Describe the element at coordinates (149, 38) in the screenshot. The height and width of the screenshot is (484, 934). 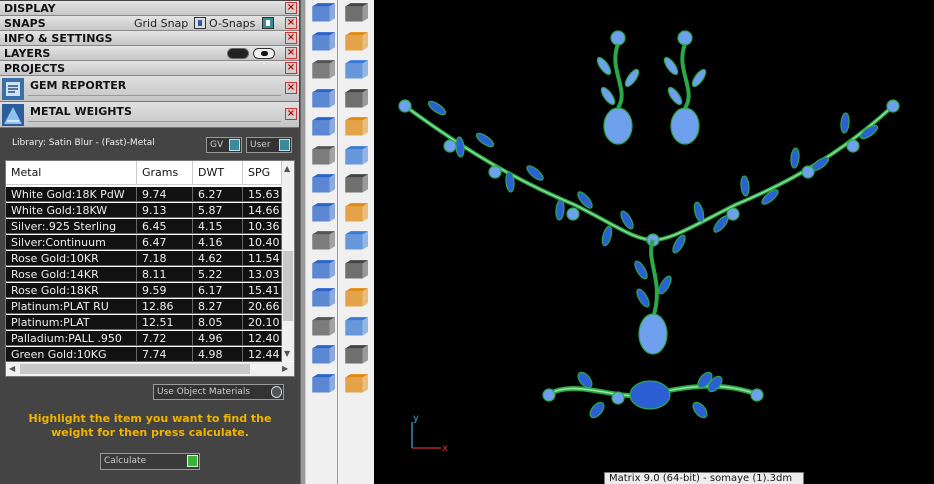
I see `info-settings-header: INFO & SETTINGS ×` at that location.